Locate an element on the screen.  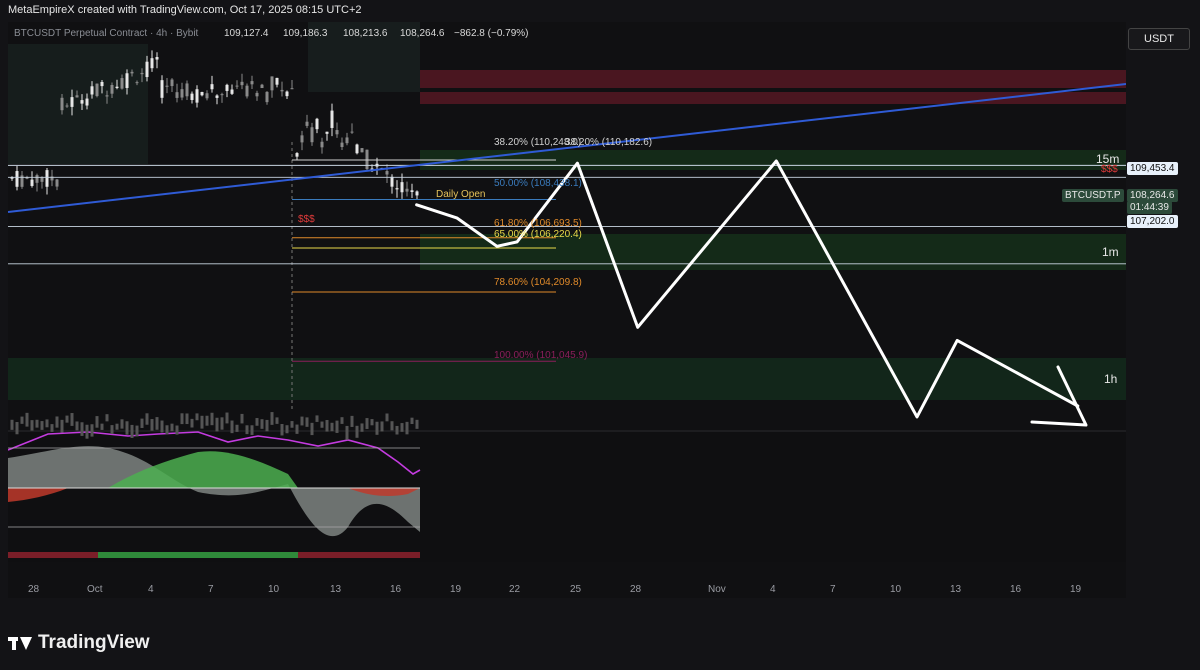
dollar-right-label: $$$ is located at coordinates (1109, 169).